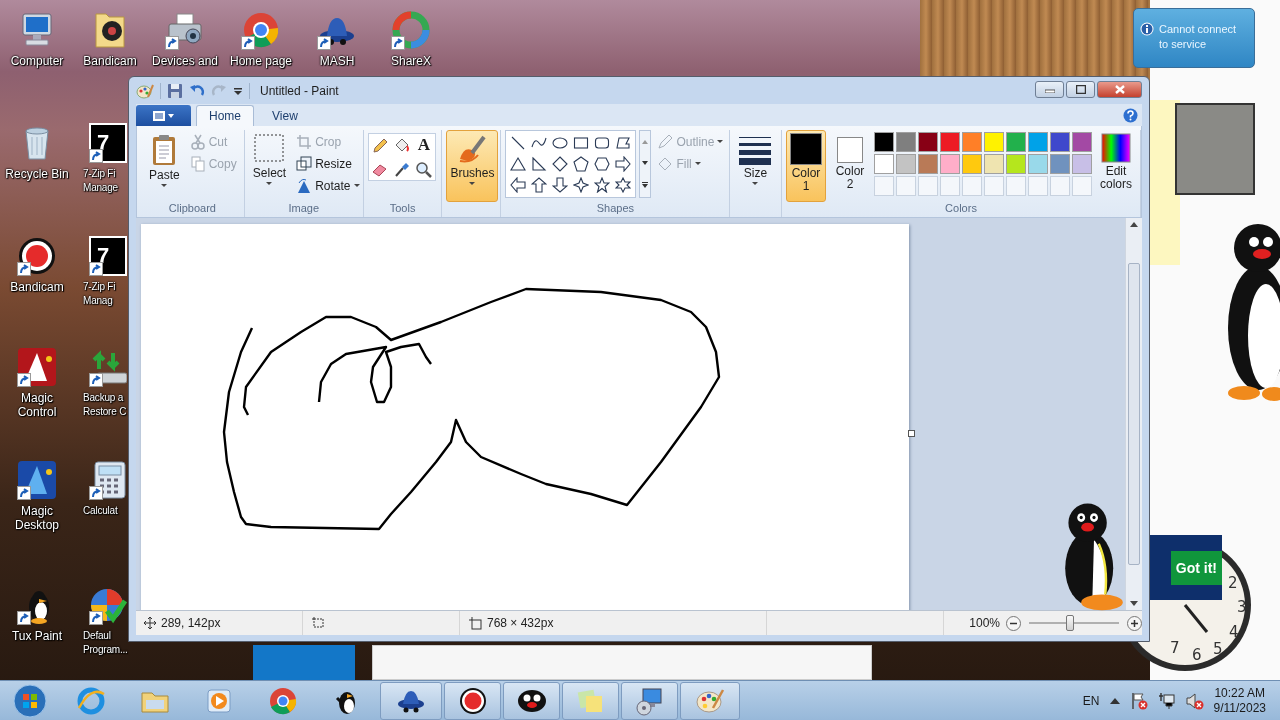  Describe the element at coordinates (285, 115) in the screenshot. I see `ribbon-tab: View` at that location.